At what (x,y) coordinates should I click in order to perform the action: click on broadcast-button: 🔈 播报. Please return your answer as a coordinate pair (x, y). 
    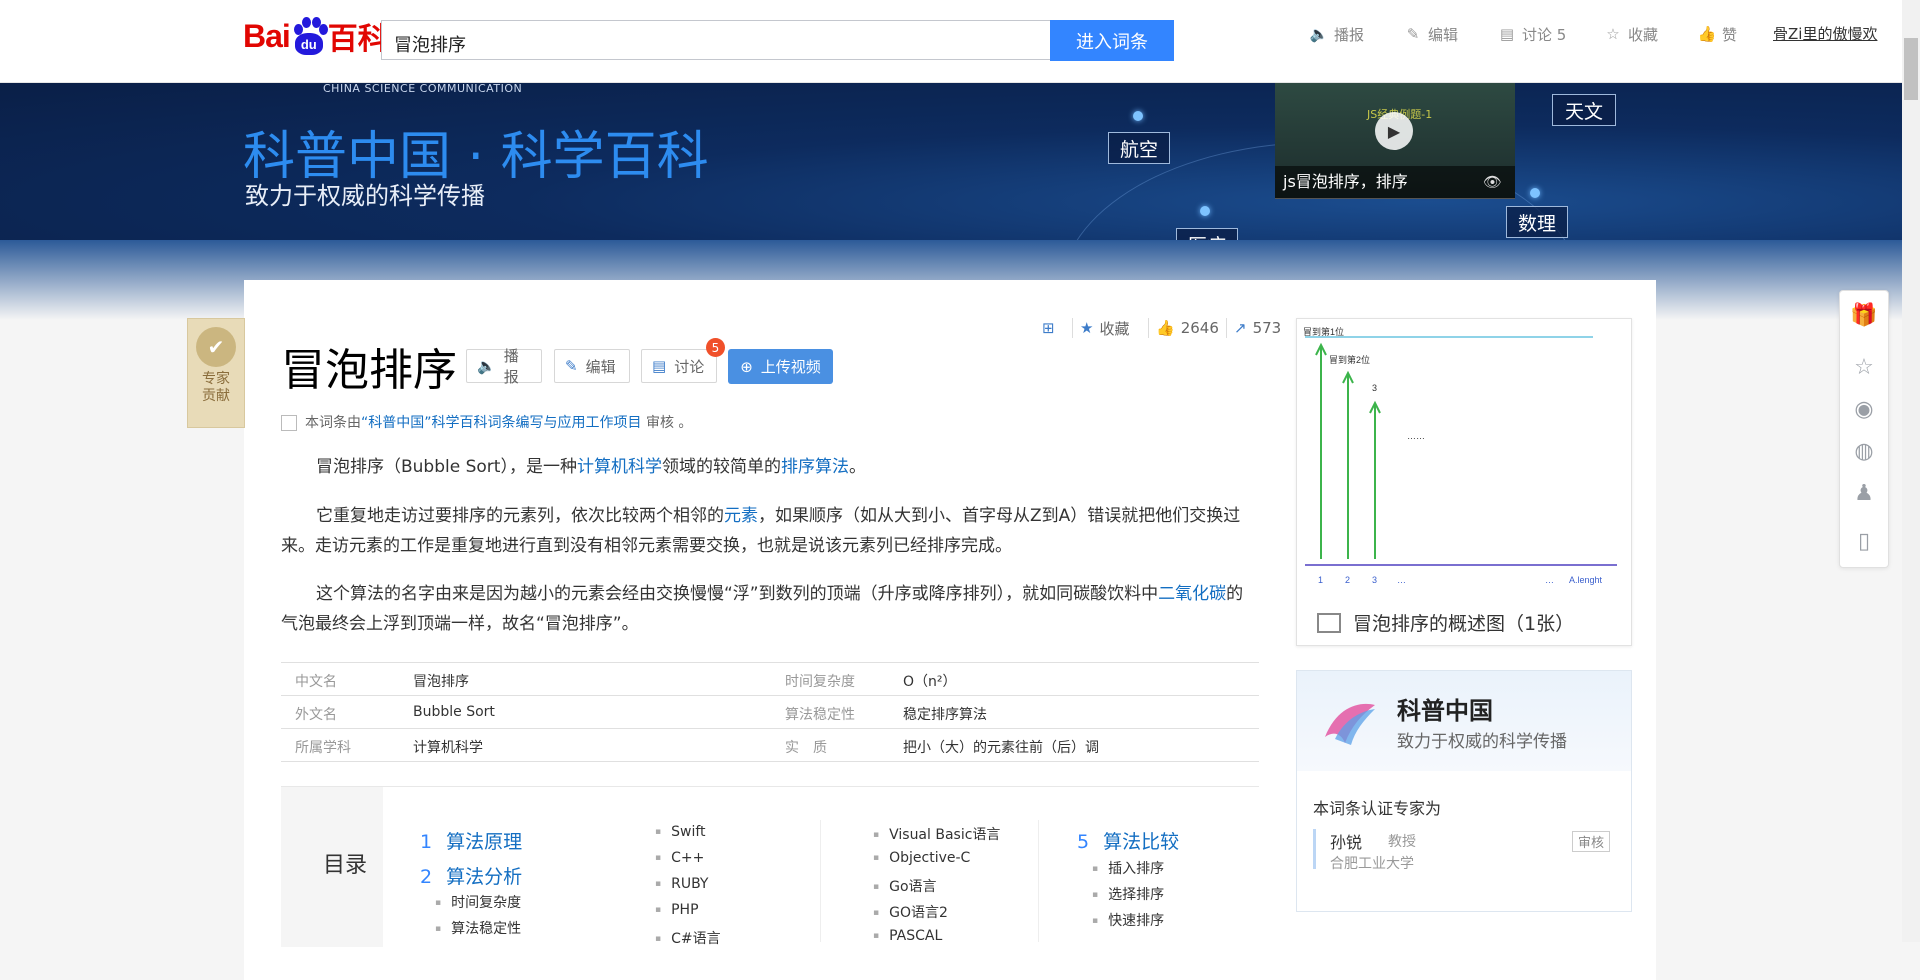
    Looking at the image, I should click on (504, 366).